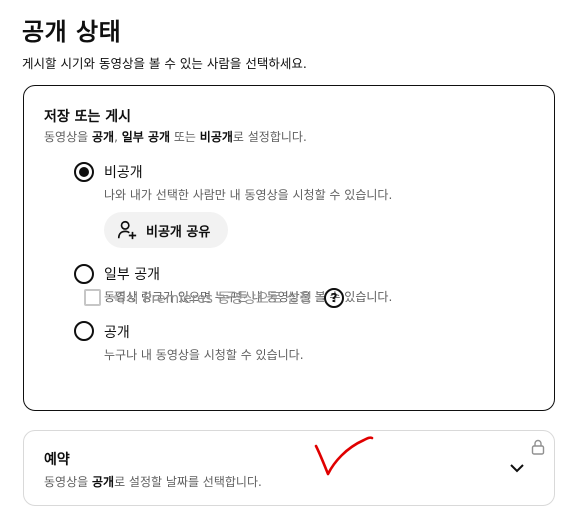 This screenshot has height=518, width=567. Describe the element at coordinates (204, 355) in the screenshot. I see `option-public-description: 누구나 내 동영상을 시청할 수 있습니다.` at that location.